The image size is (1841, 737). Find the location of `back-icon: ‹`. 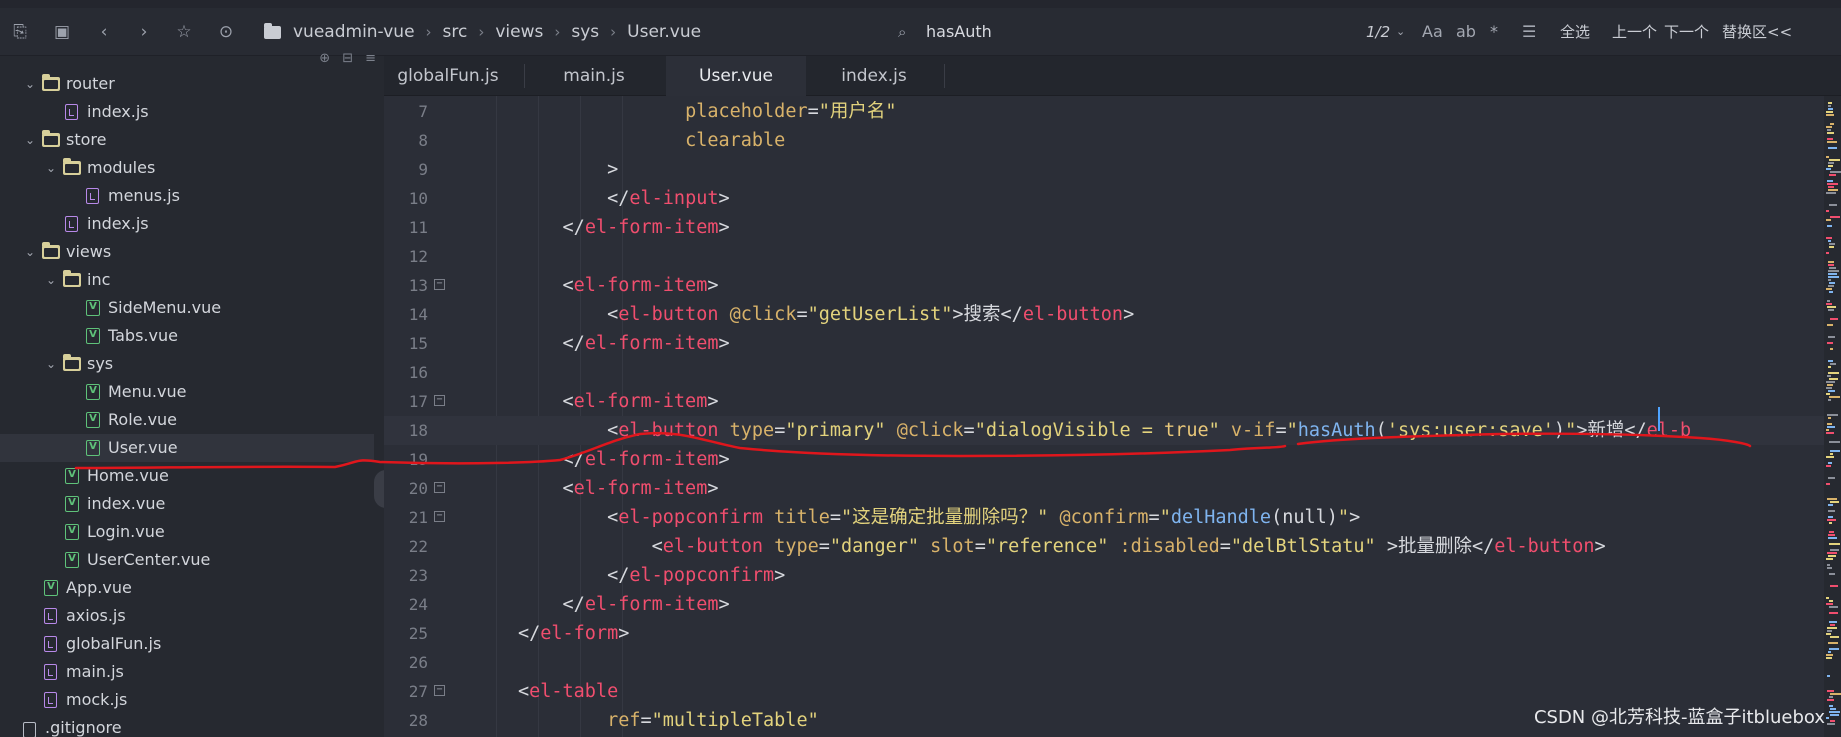

back-icon: ‹ is located at coordinates (104, 32).